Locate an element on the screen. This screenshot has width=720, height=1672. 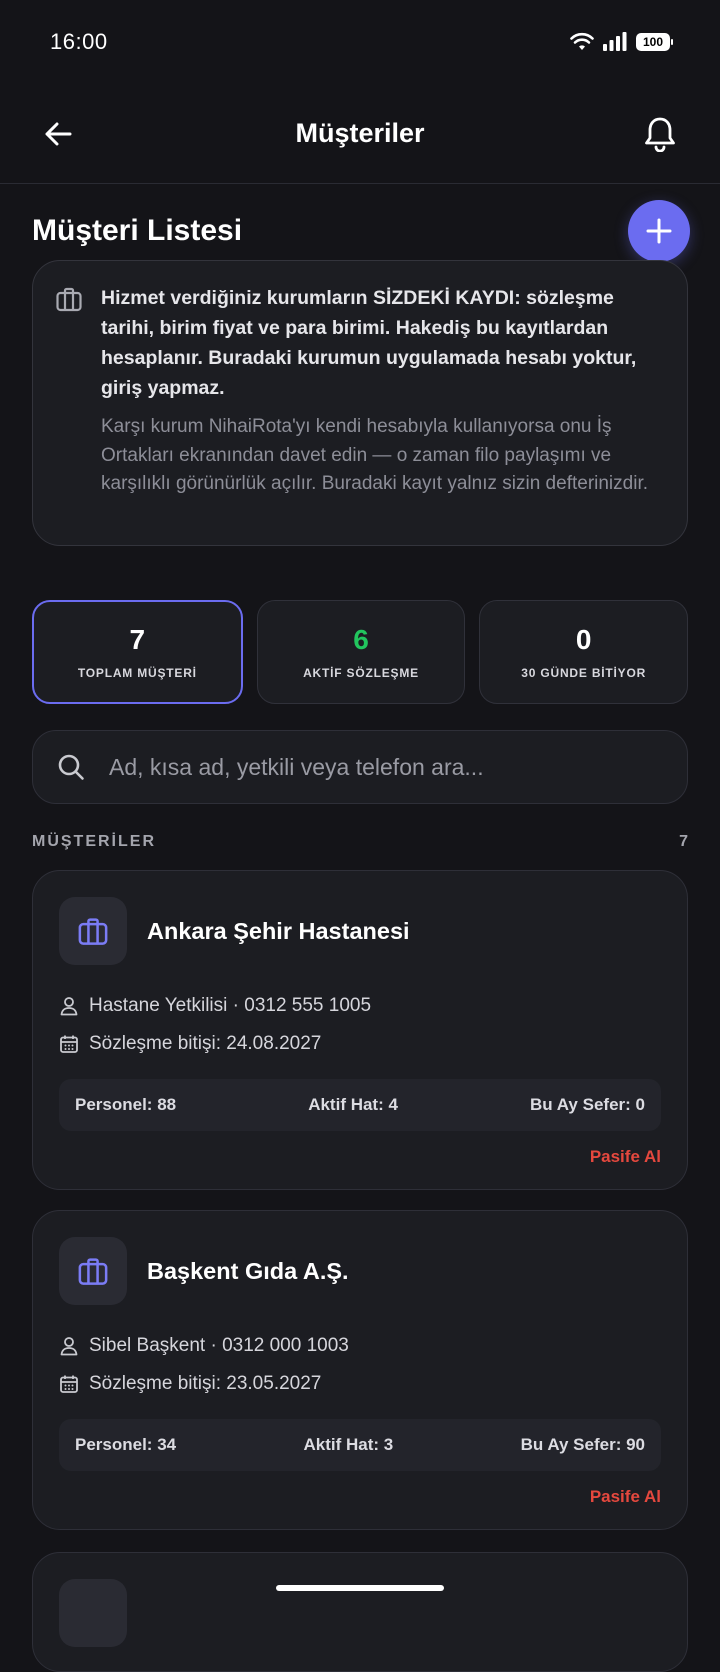
metric-personnel: Personel: 88 is located at coordinates (126, 1104).